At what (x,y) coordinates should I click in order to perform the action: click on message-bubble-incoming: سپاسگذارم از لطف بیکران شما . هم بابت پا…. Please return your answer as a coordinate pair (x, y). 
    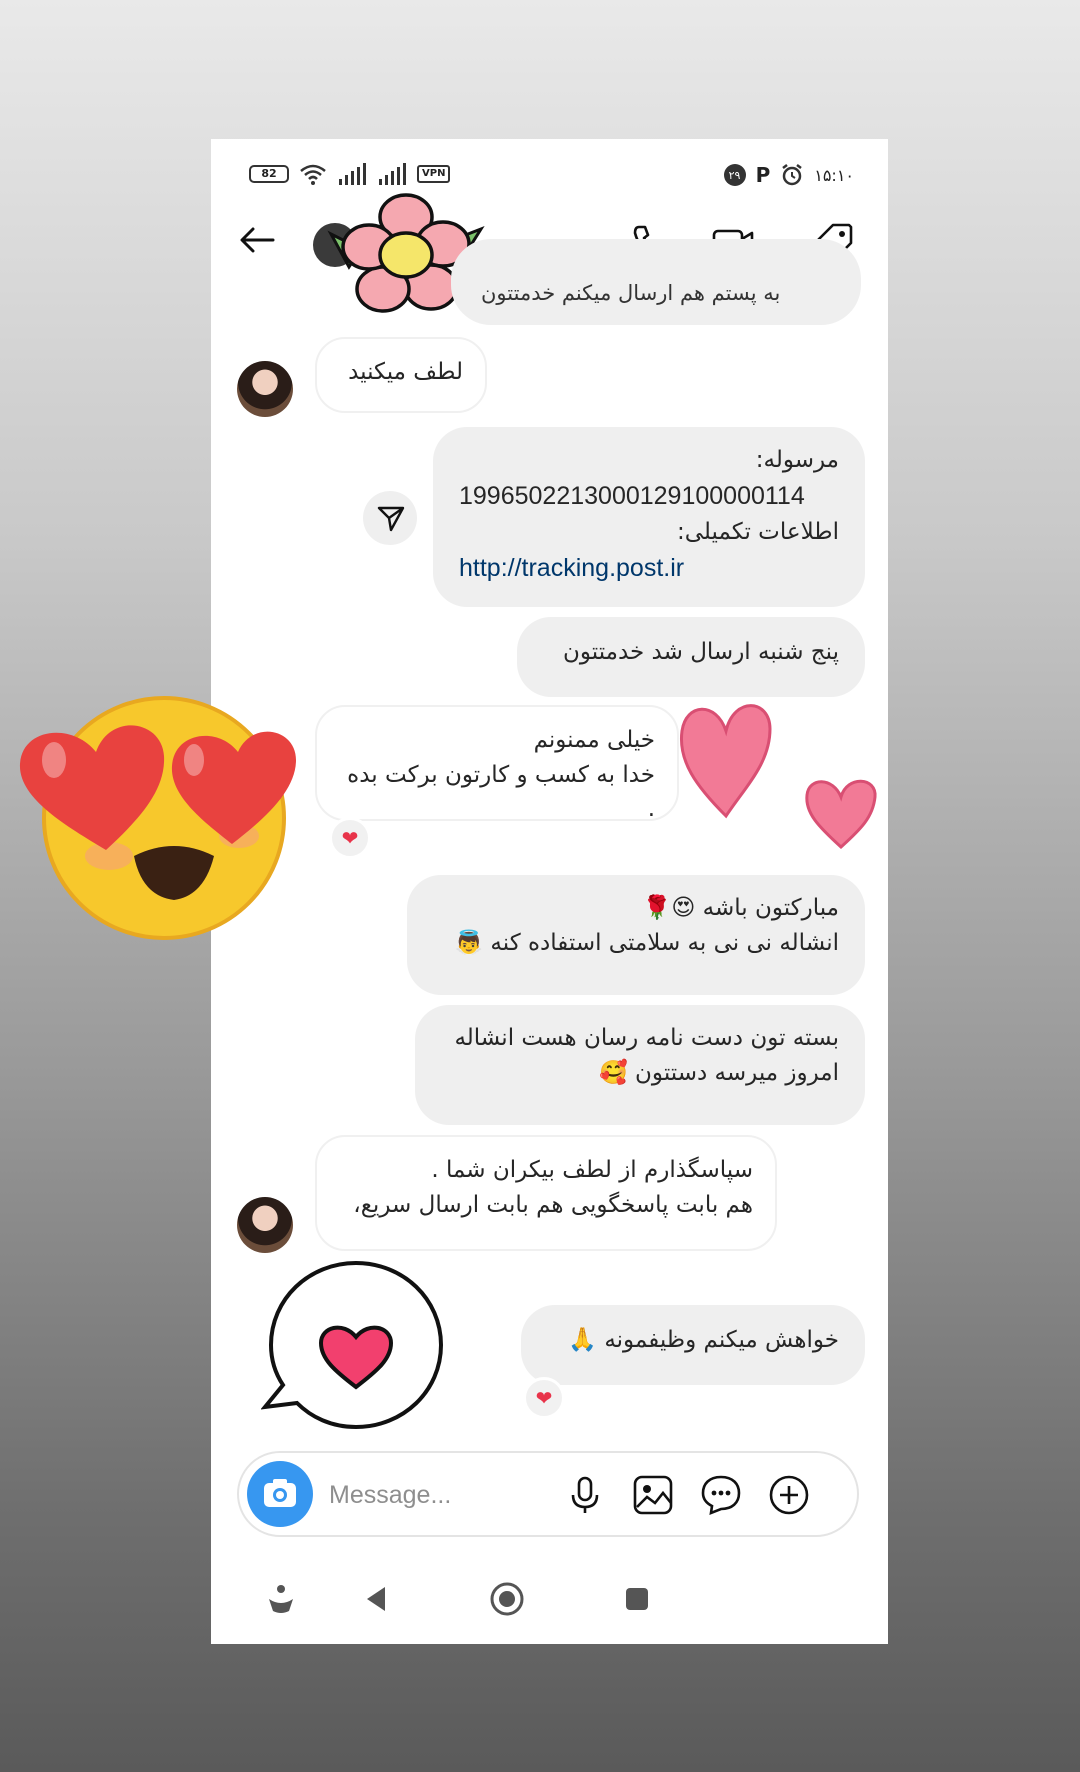
    Looking at the image, I should click on (546, 1193).